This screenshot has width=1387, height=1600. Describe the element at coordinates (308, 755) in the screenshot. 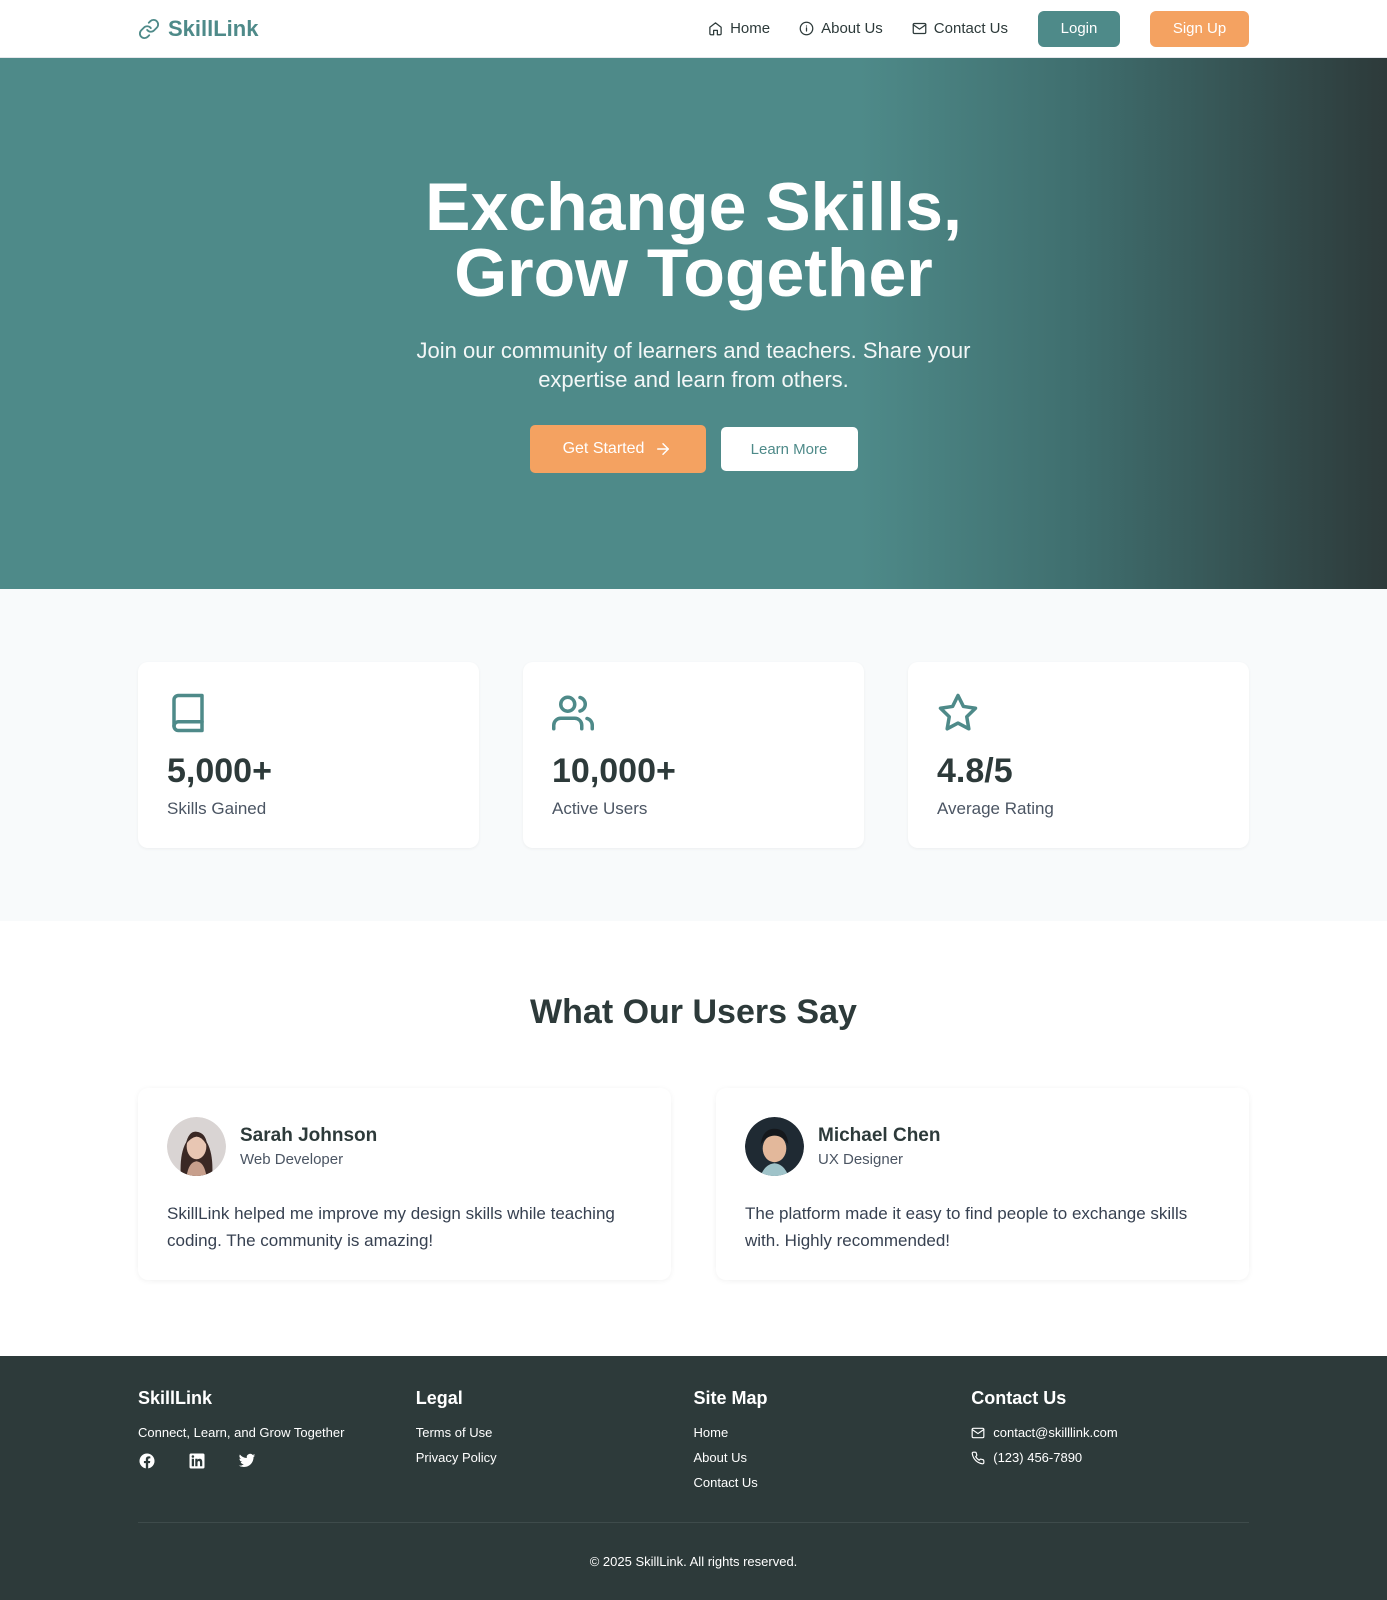

I see `stat-card-skills: 5,000+ Skills Gained` at that location.